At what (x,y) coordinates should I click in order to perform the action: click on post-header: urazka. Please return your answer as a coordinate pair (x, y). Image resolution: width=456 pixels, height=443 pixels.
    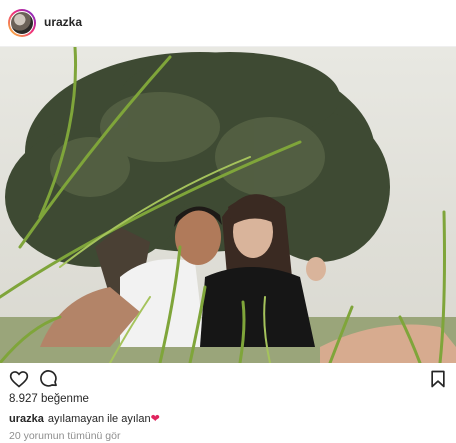
    Looking at the image, I should click on (228, 23).